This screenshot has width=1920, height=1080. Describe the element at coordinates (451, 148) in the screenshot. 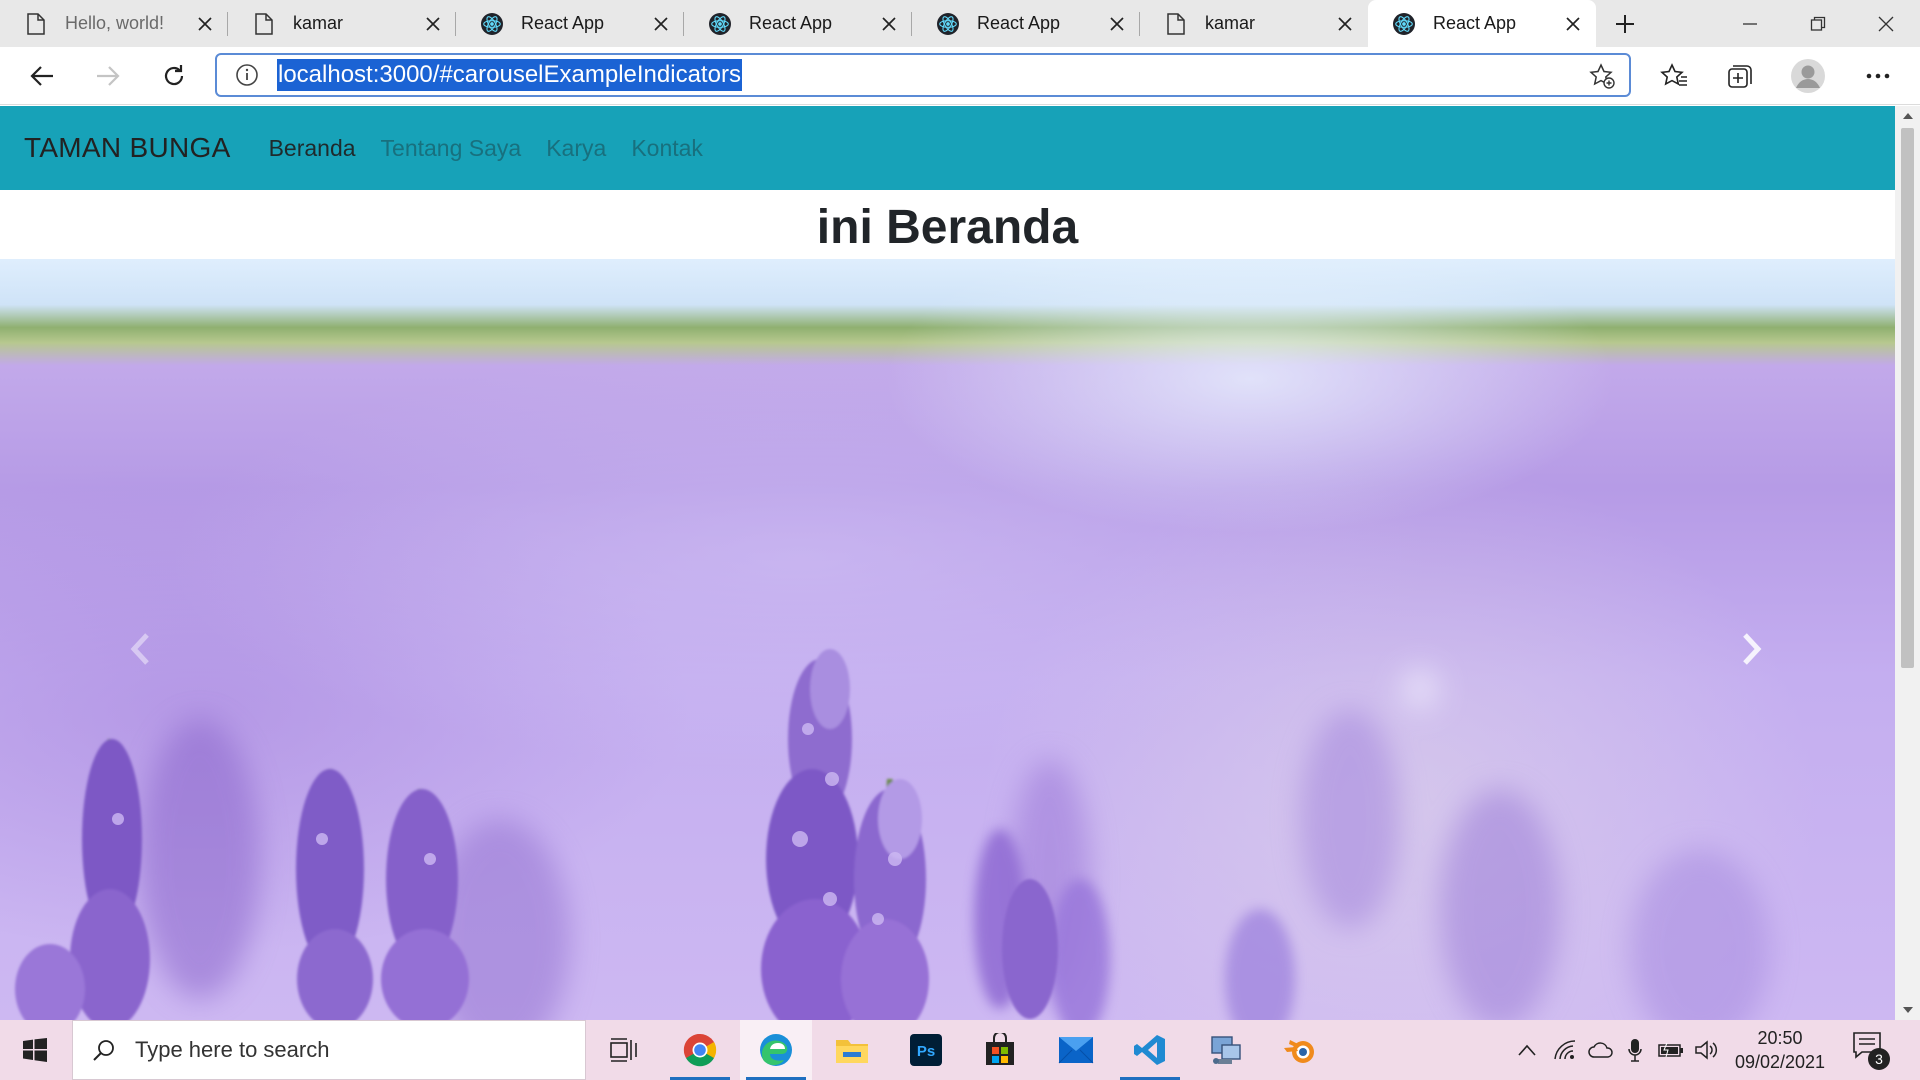

I see `nav-link-tentang-saya: Tentang Saya` at that location.